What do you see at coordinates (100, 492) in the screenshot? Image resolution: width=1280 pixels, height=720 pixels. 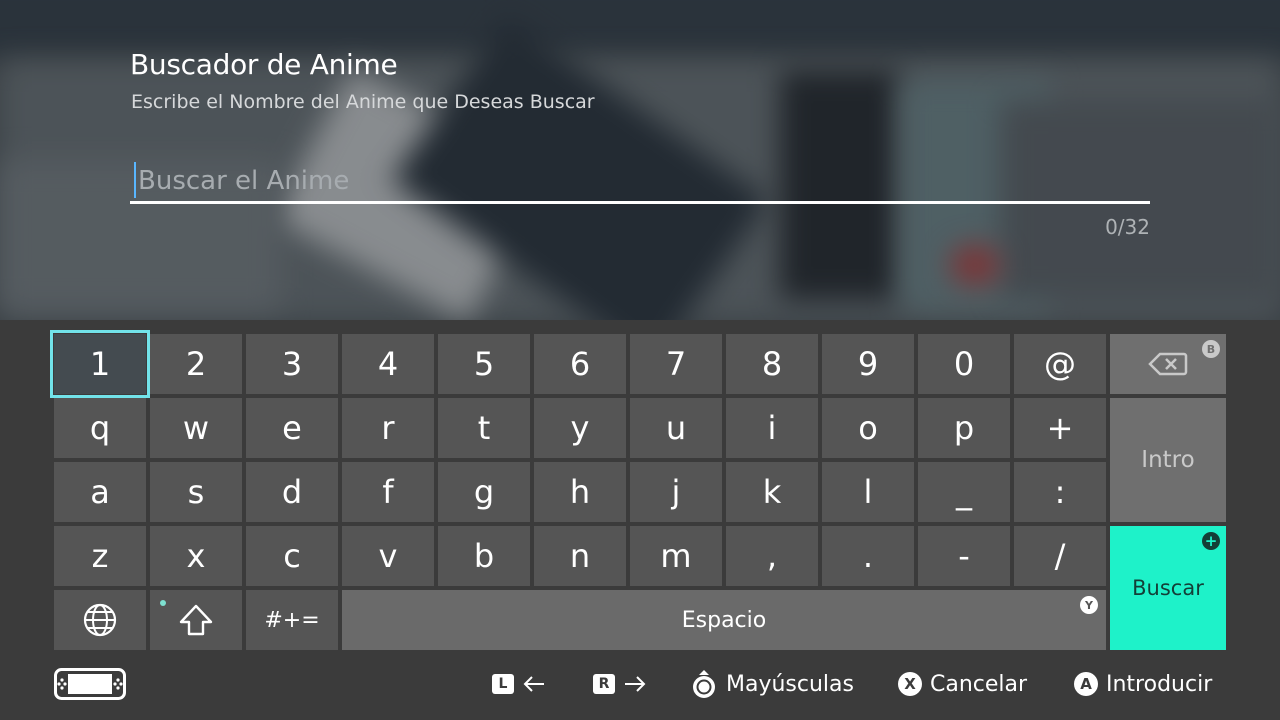 I see `key-row3-0: a` at bounding box center [100, 492].